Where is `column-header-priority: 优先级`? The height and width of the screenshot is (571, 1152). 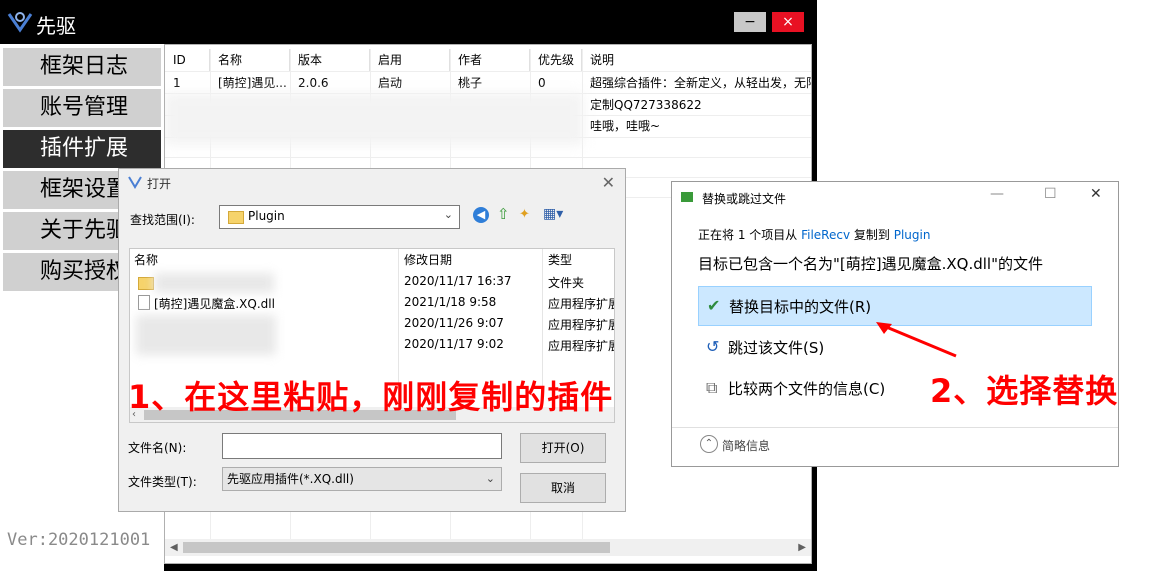
column-header-priority: 优先级 is located at coordinates (556, 60).